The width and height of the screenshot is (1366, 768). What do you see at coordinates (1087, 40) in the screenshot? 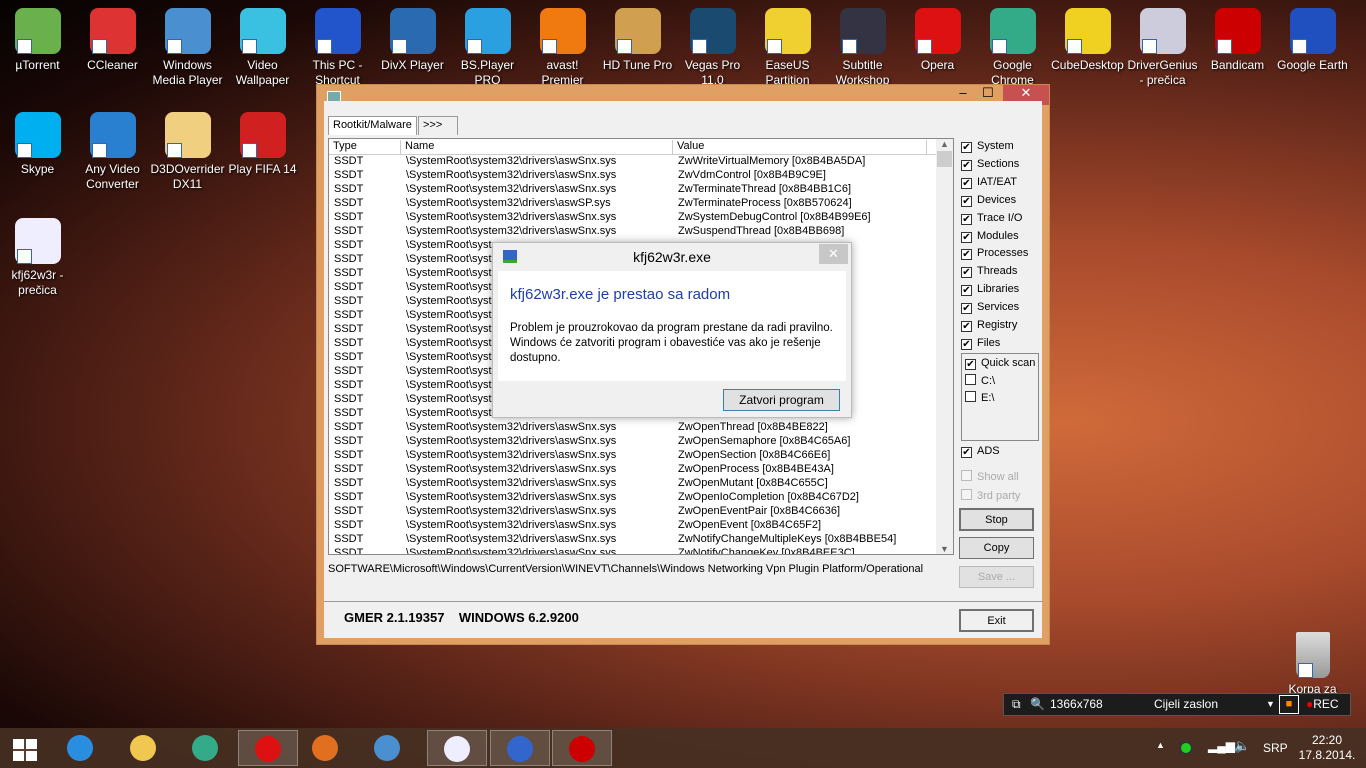
I see `desktop-icon: CubeDesktop` at bounding box center [1087, 40].